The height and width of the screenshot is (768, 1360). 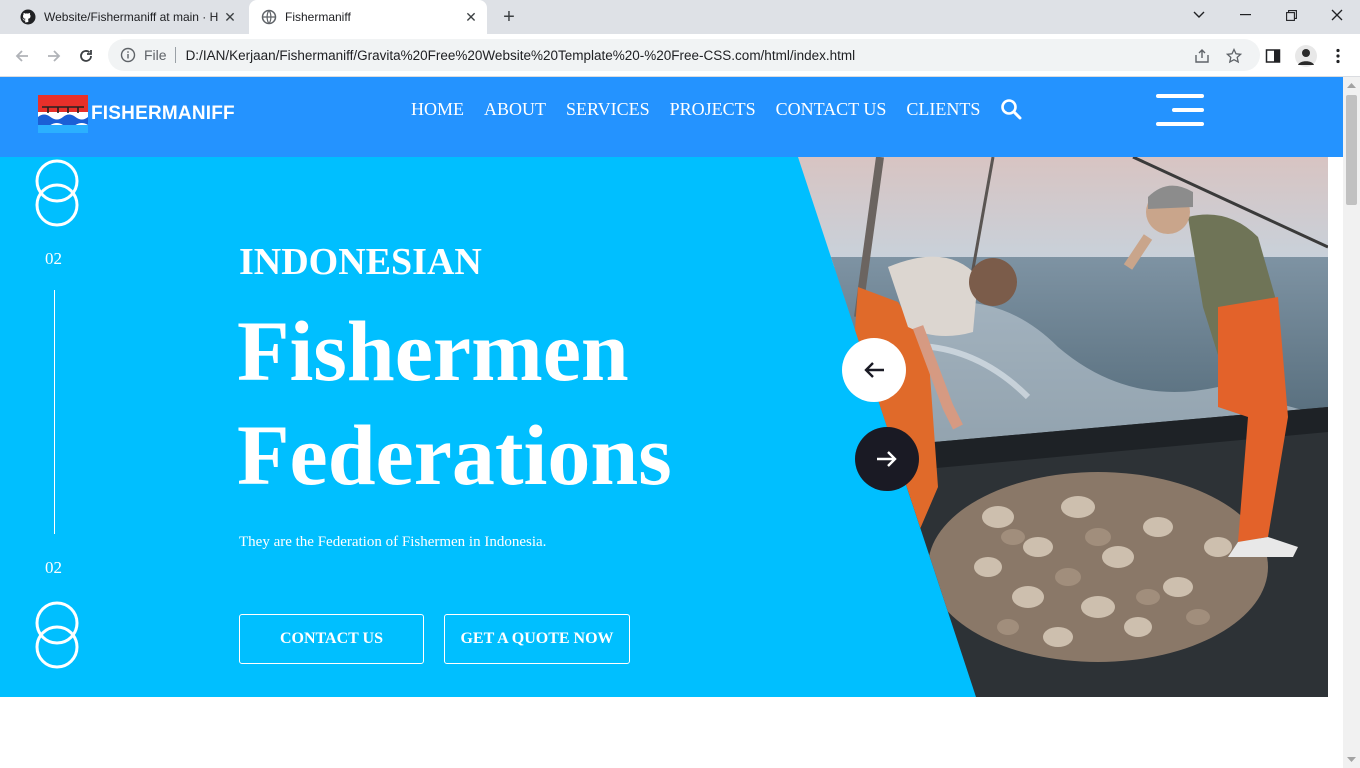 What do you see at coordinates (1202, 56) in the screenshot?
I see `share-icon` at bounding box center [1202, 56].